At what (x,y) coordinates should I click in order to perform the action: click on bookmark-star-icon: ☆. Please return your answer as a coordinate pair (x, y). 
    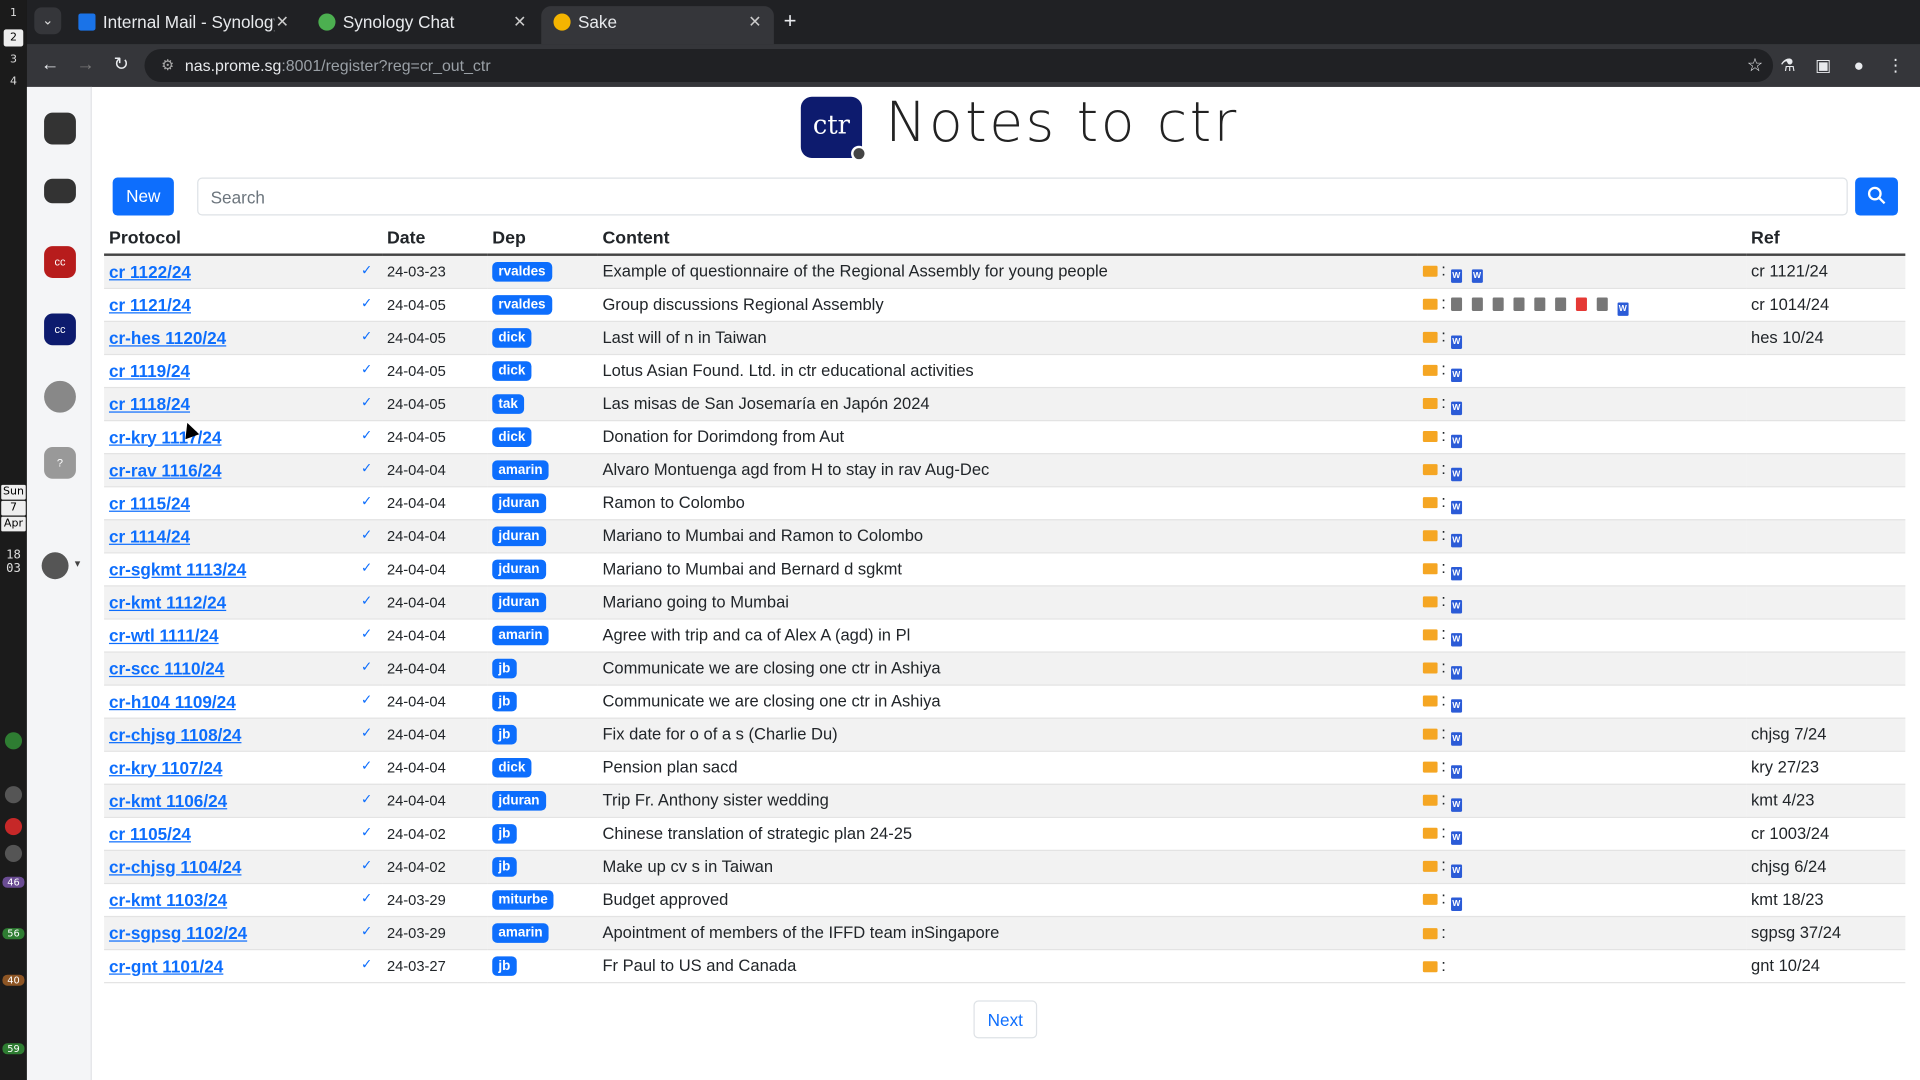
    Looking at the image, I should click on (1755, 65).